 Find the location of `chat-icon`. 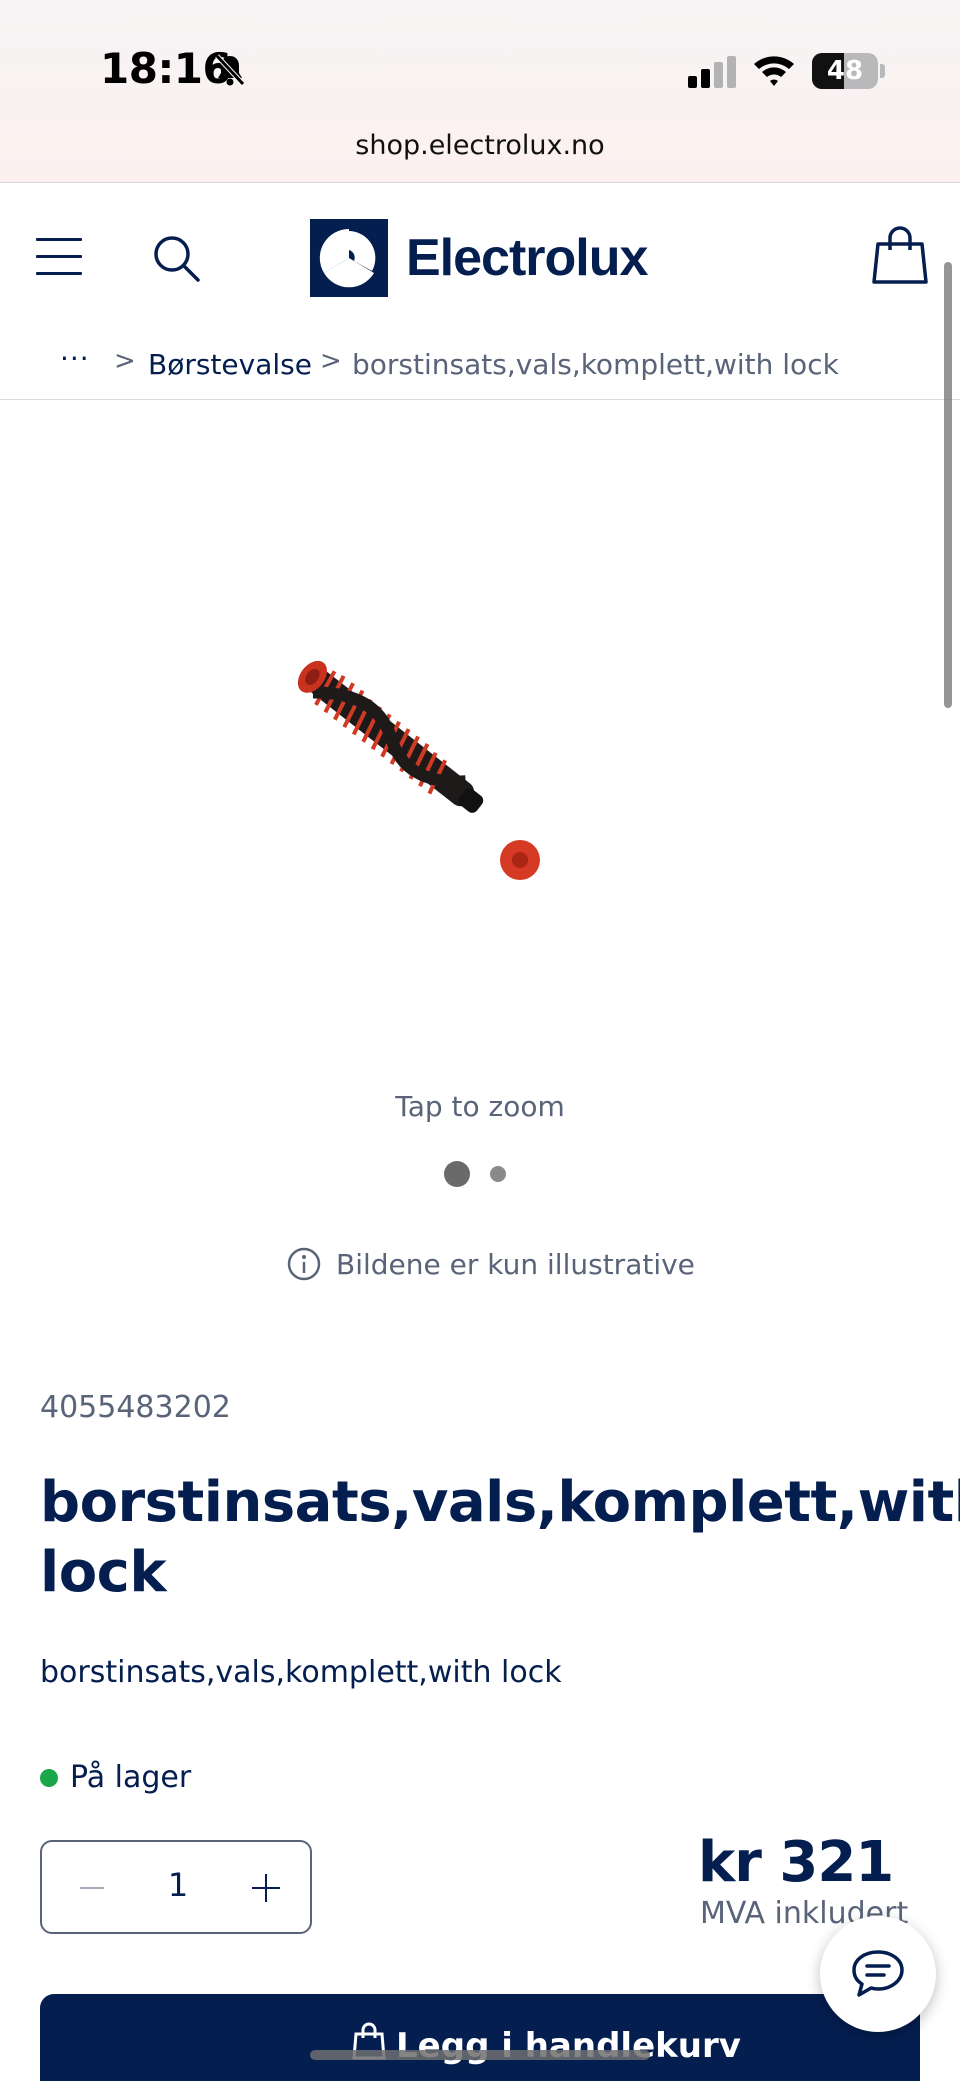

chat-icon is located at coordinates (878, 1973).